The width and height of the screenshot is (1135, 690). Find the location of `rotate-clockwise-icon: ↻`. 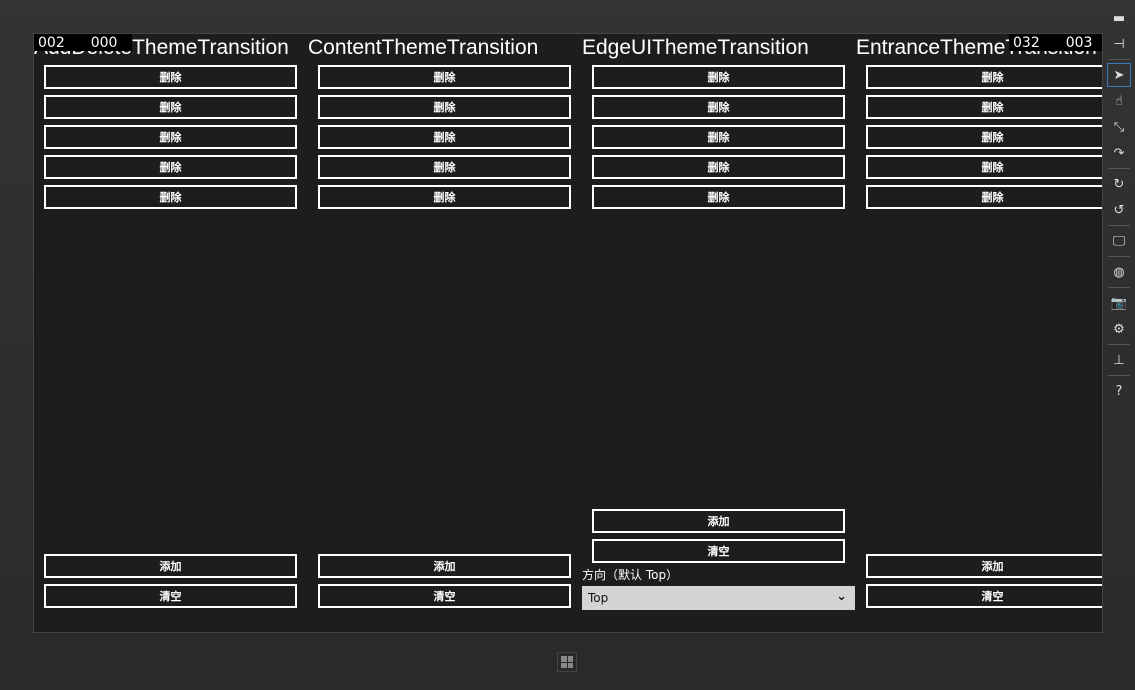

rotate-clockwise-icon: ↻ is located at coordinates (1119, 184).